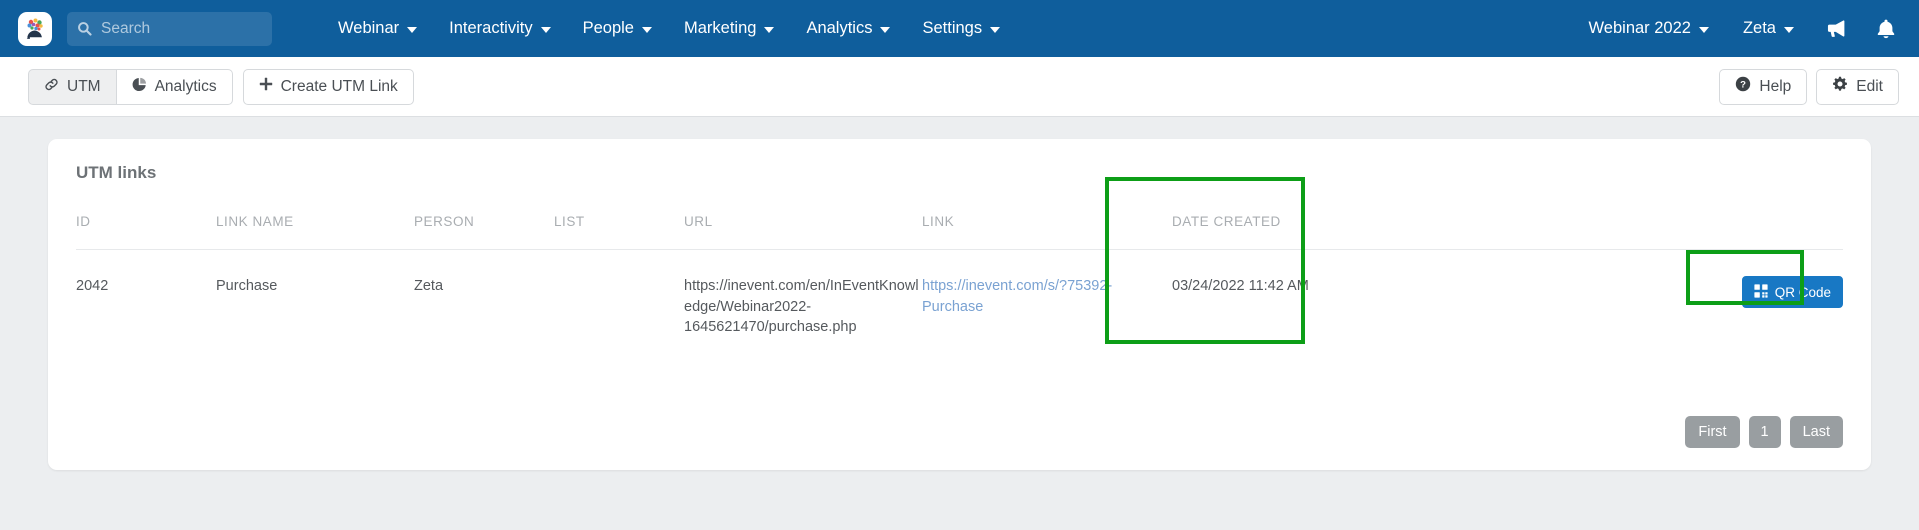 The height and width of the screenshot is (530, 1919). I want to click on user-menu-label: Zeta, so click(1759, 28).